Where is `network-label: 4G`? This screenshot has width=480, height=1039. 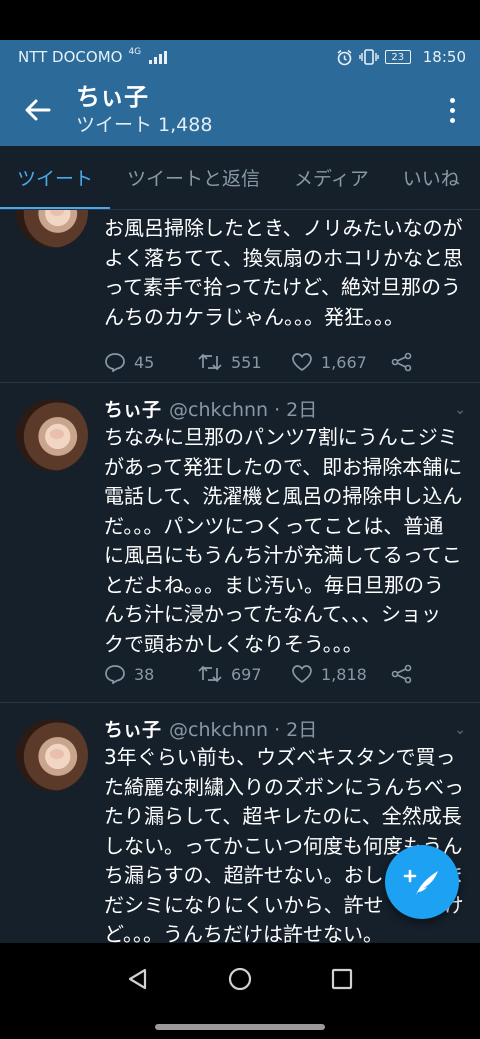
network-label: 4G is located at coordinates (135, 52).